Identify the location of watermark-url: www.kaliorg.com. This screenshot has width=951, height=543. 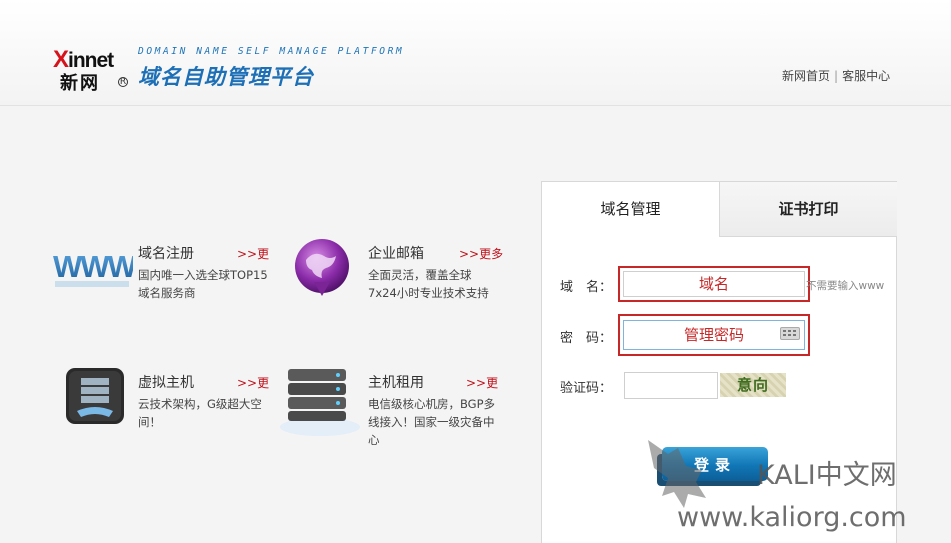
(792, 517).